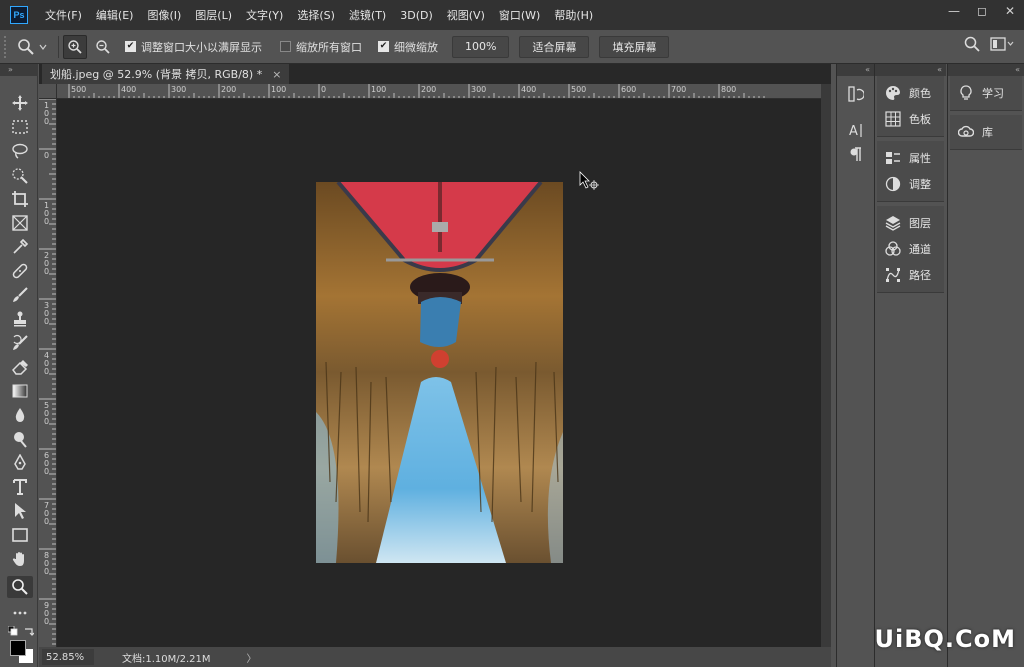  Describe the element at coordinates (435, 657) in the screenshot. I see `status-bar: 52.85% 文档:1.10M/2.21M 〉` at that location.